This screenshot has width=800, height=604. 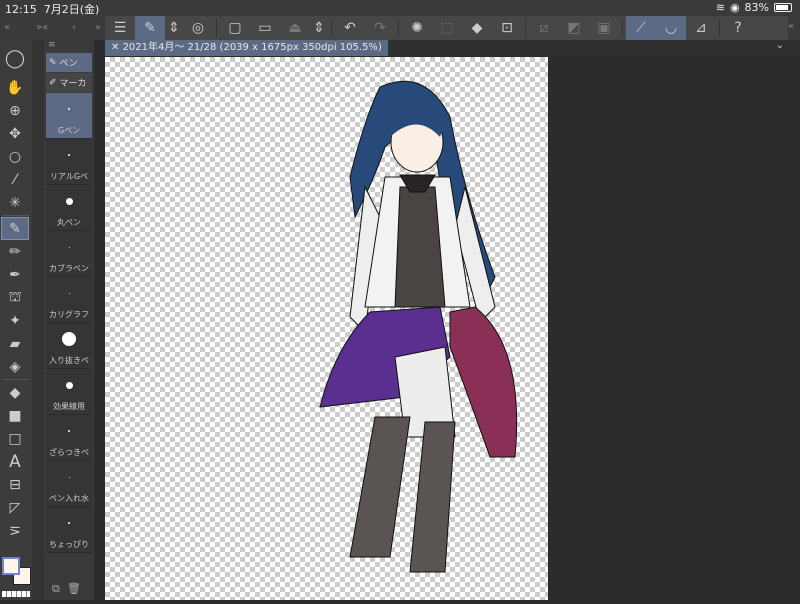 What do you see at coordinates (783, 7) in the screenshot?
I see `battery-icon` at bounding box center [783, 7].